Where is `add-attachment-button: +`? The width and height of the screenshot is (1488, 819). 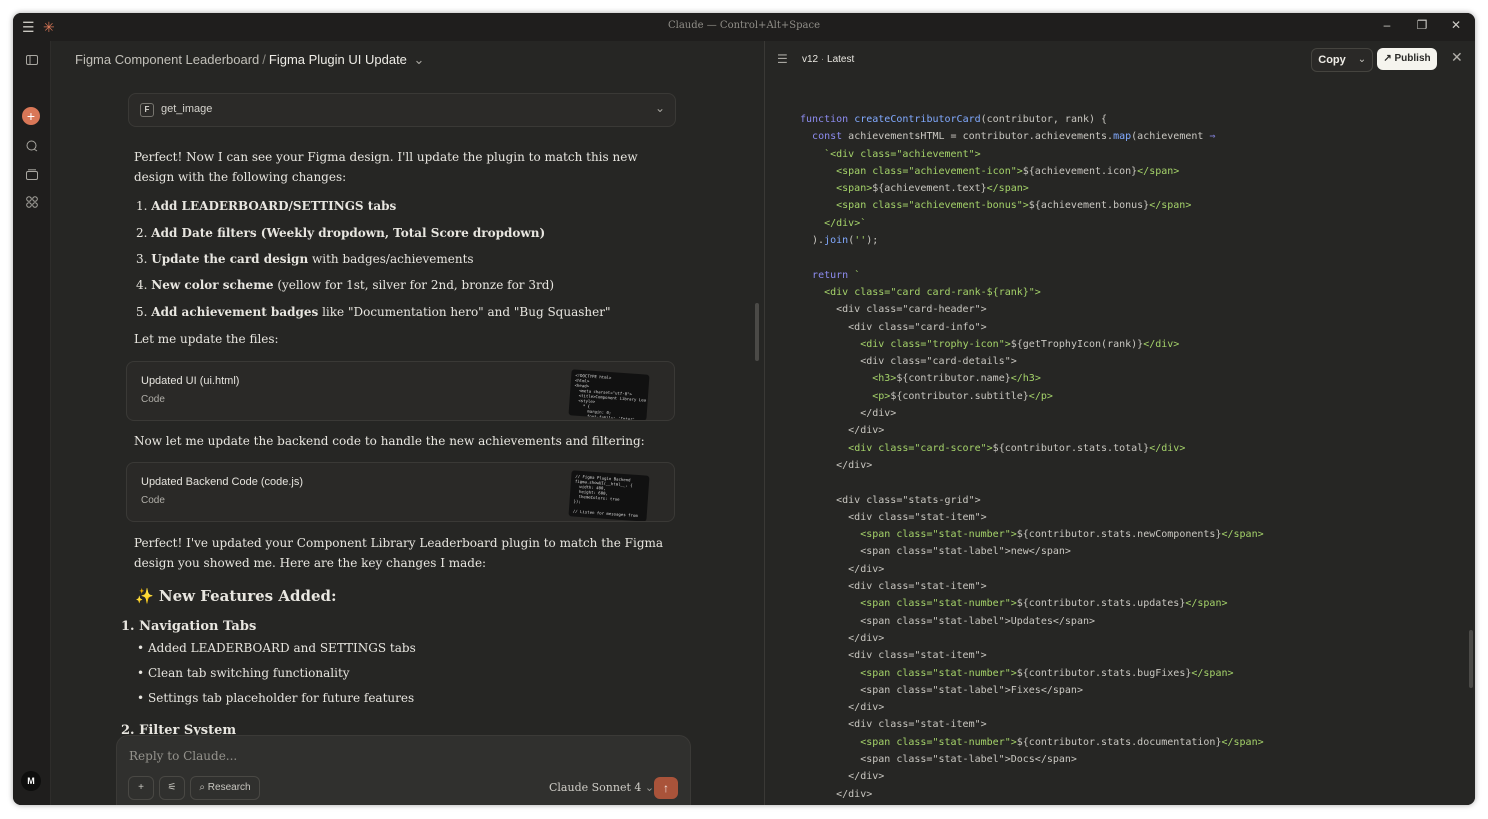
add-attachment-button: + is located at coordinates (141, 788).